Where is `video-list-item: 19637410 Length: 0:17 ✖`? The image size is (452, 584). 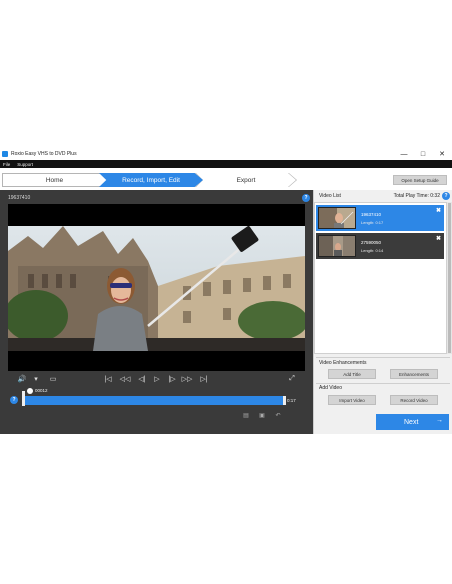 video-list-item: 19637410 Length: 0:17 ✖ is located at coordinates (380, 218).